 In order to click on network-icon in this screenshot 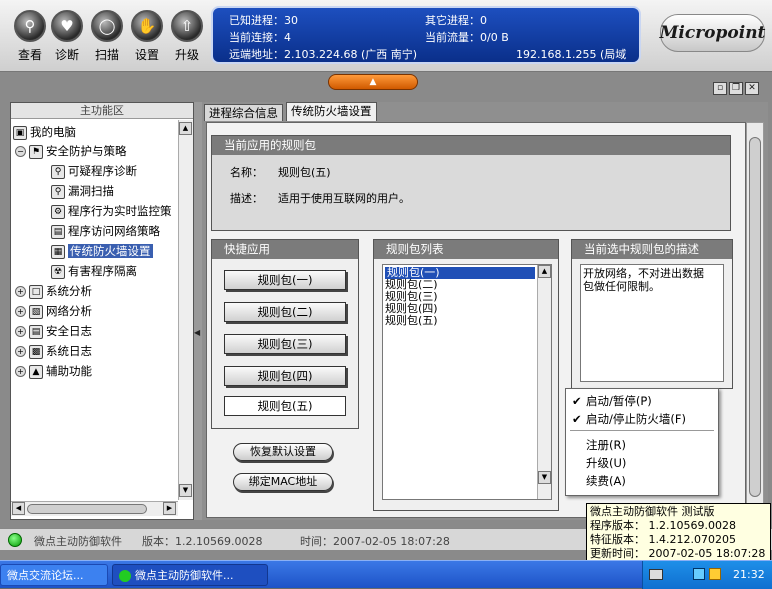, I will do `click(699, 574)`.